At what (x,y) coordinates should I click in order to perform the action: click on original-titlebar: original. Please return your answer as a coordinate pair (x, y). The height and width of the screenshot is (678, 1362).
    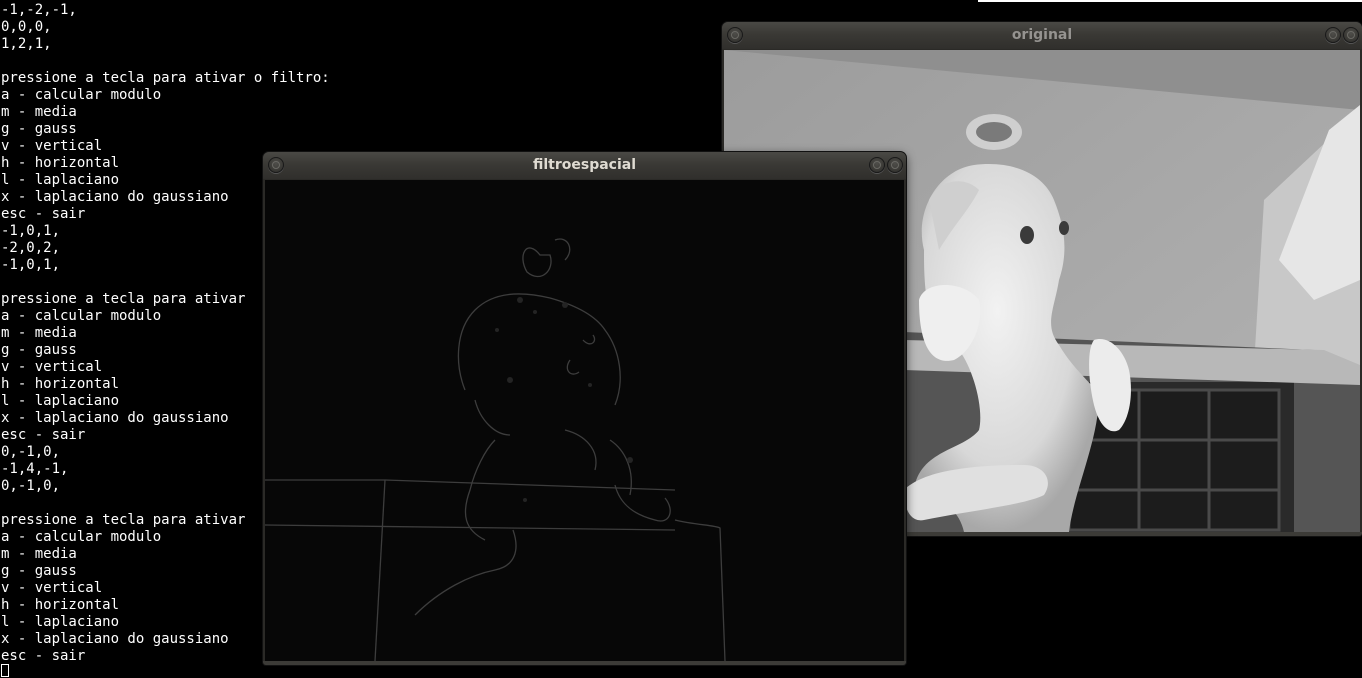
    Looking at the image, I should click on (1042, 35).